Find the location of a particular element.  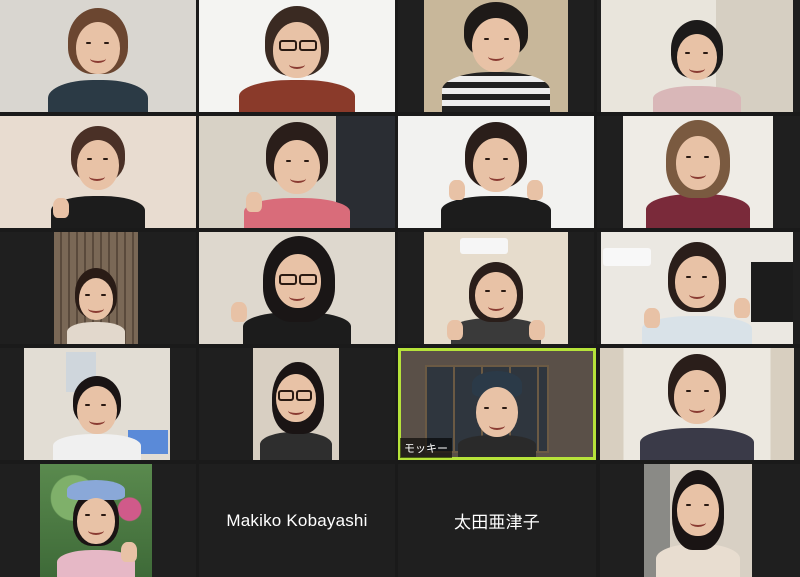

participant-tile-video-off: Makiko Kobayashi is located at coordinates (297, 520).